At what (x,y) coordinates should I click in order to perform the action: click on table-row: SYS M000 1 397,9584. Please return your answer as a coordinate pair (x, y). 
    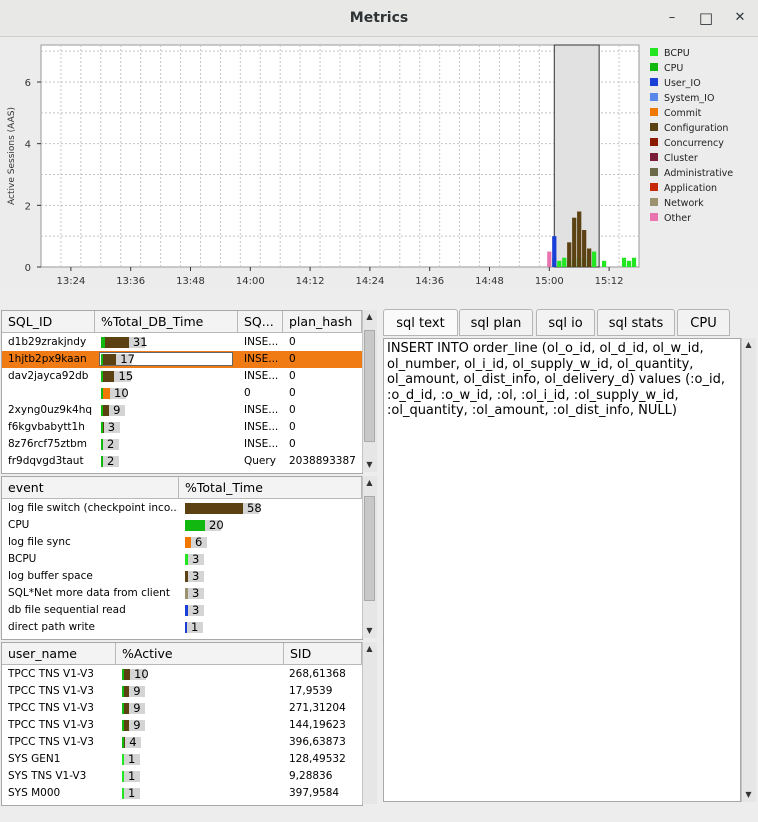
    Looking at the image, I should click on (182, 793).